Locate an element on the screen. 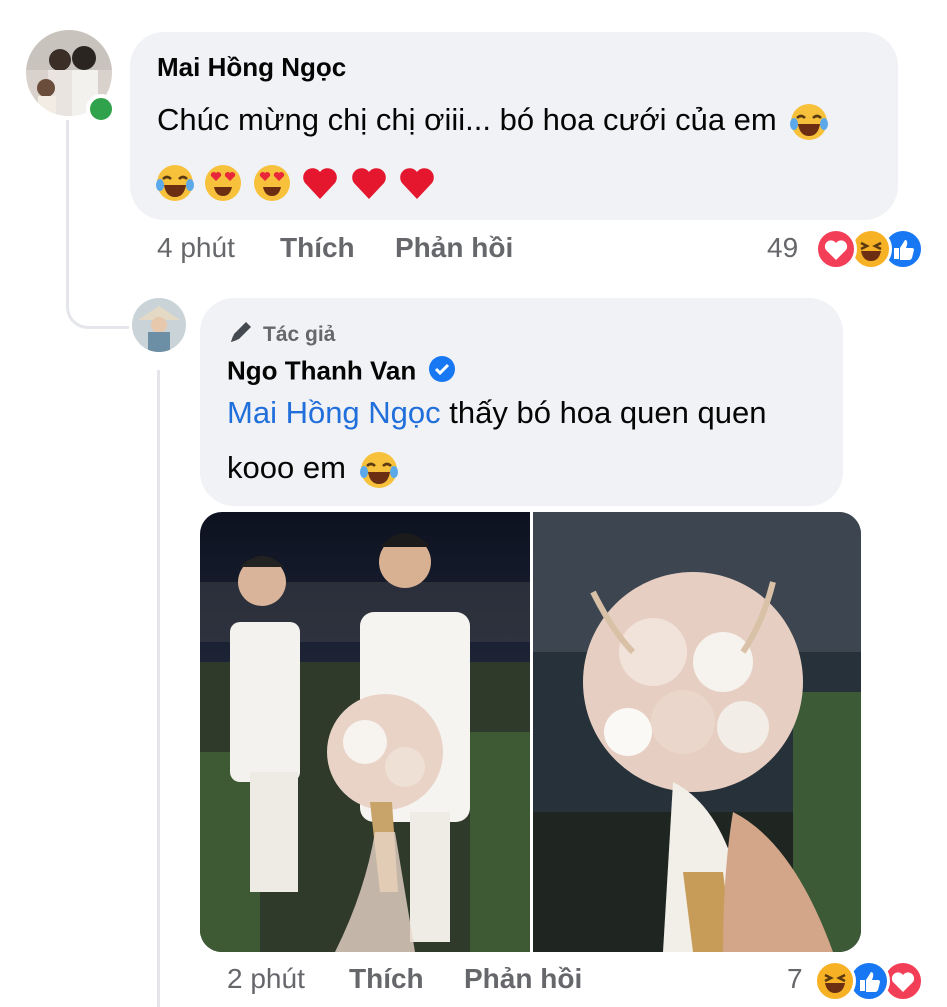 The height and width of the screenshot is (1007, 947). reply-like-button: Thích is located at coordinates (386, 979).